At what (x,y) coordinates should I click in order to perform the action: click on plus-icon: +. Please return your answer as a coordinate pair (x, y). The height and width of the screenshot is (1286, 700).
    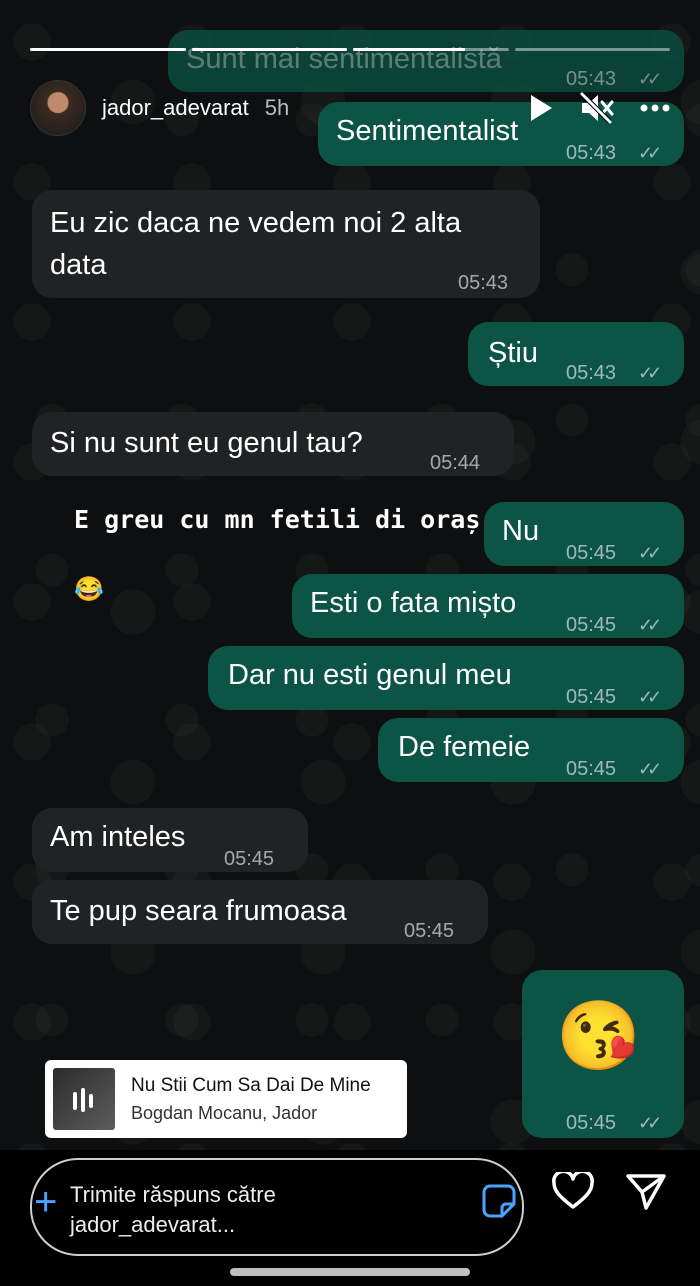
    Looking at the image, I should click on (45, 1202).